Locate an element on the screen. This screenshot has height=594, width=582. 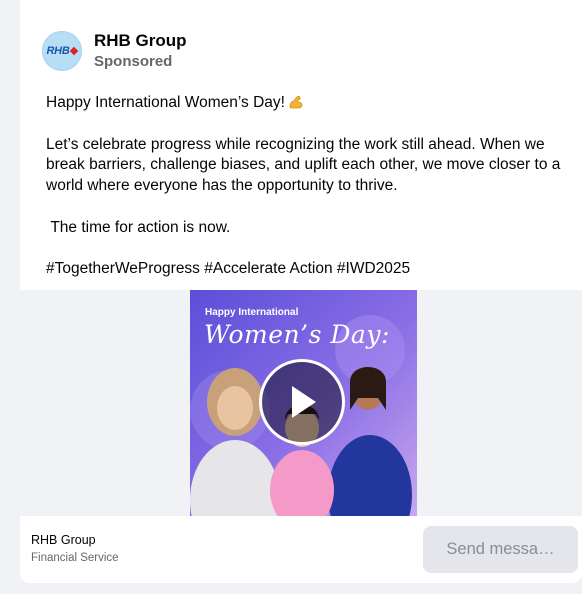
sponsored-label: Sponsored is located at coordinates (140, 62).